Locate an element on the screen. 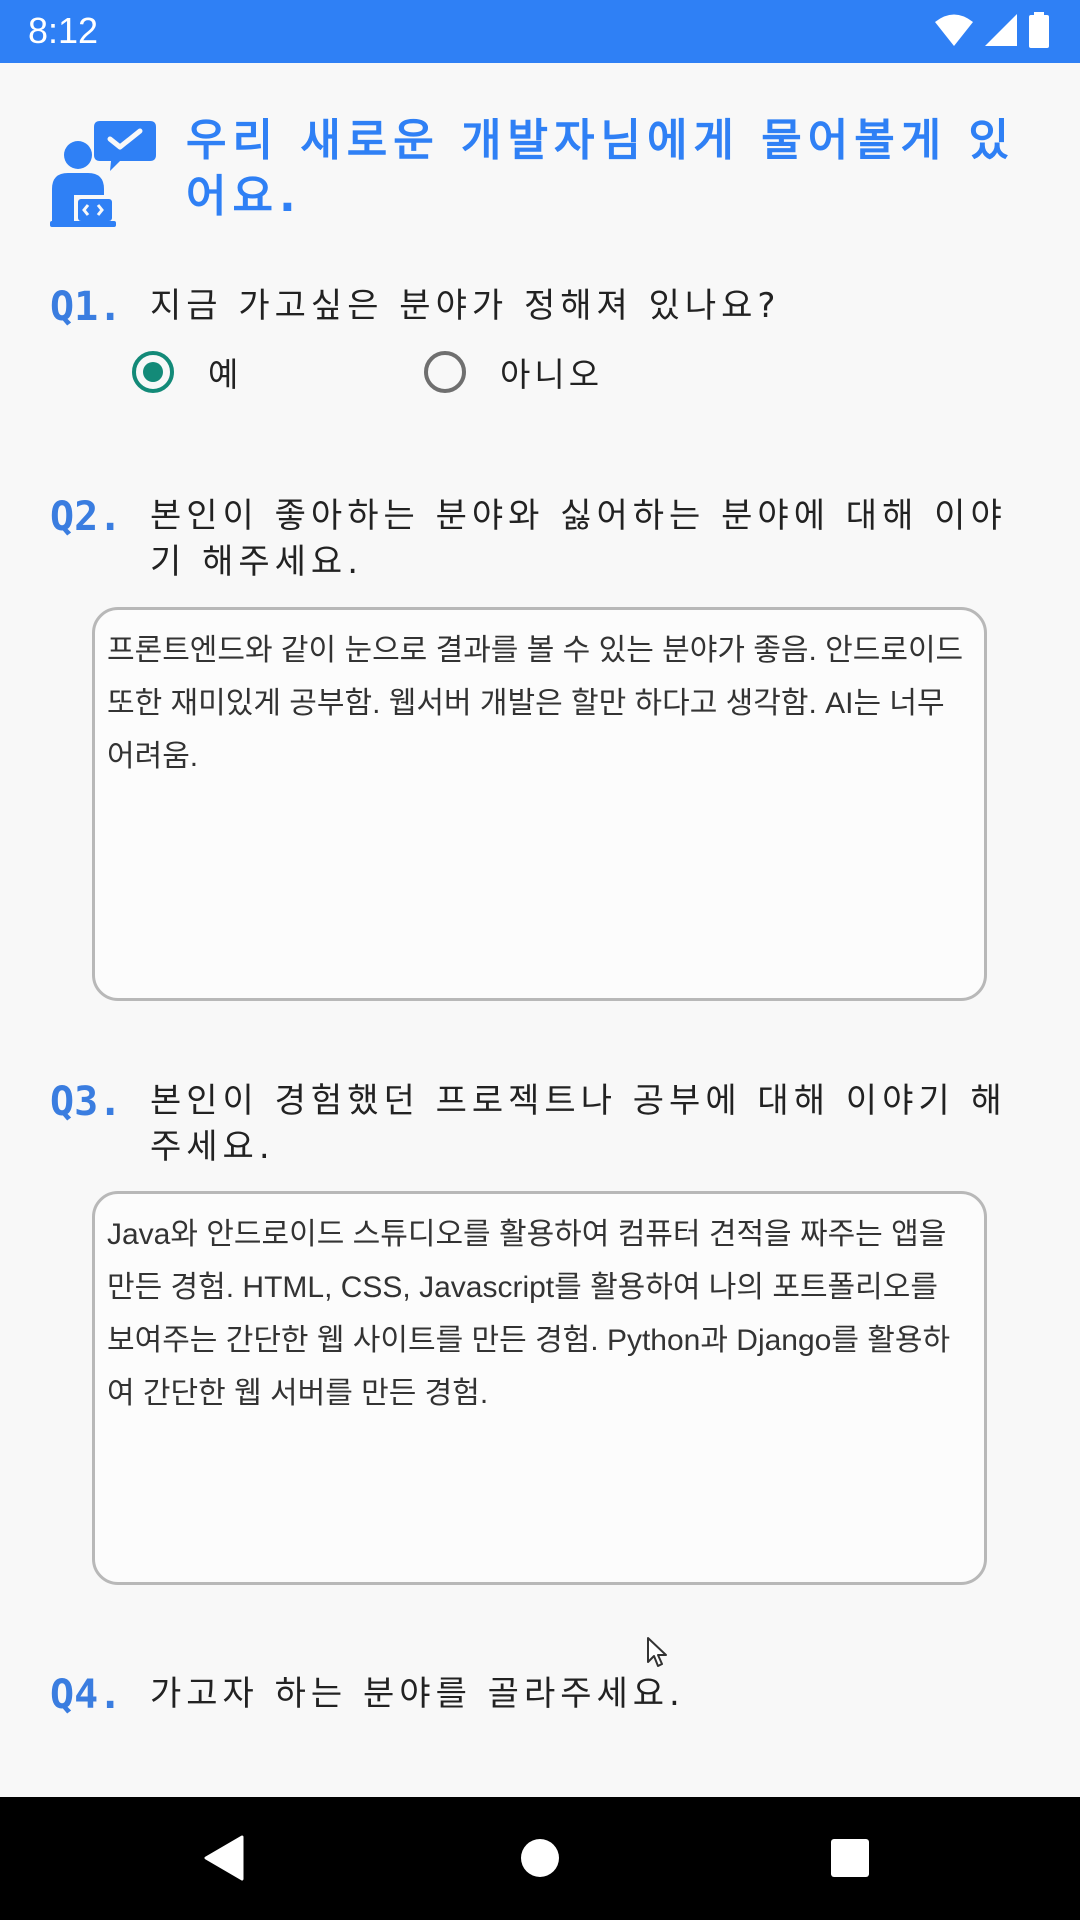  radio-label-yes: 예 is located at coordinates (225, 374).